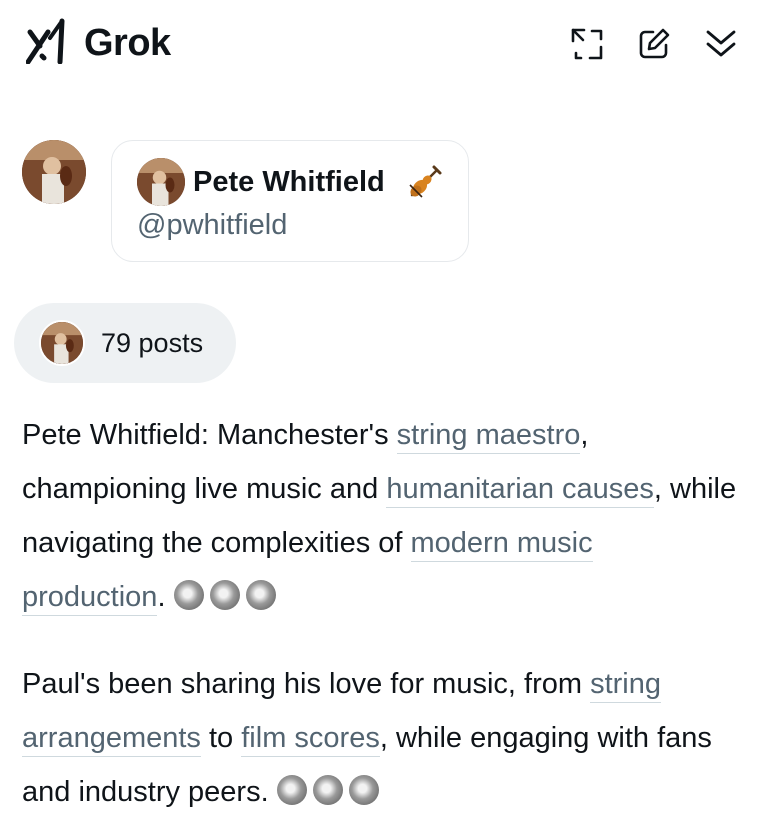 The height and width of the screenshot is (828, 760). I want to click on card-avatar, so click(161, 182).